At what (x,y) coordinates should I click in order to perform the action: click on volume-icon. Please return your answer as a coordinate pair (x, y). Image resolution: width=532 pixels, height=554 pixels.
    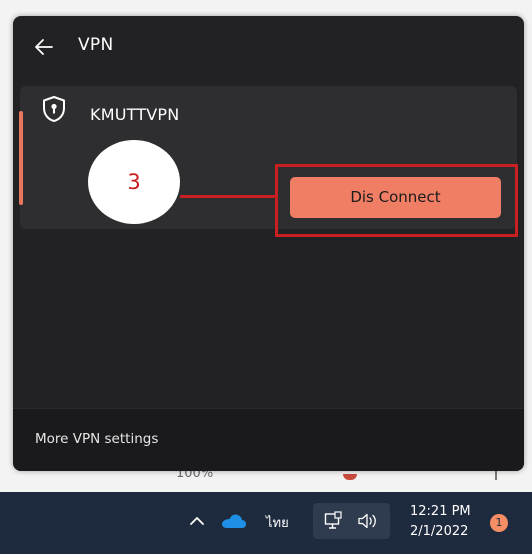
    Looking at the image, I should click on (367, 521).